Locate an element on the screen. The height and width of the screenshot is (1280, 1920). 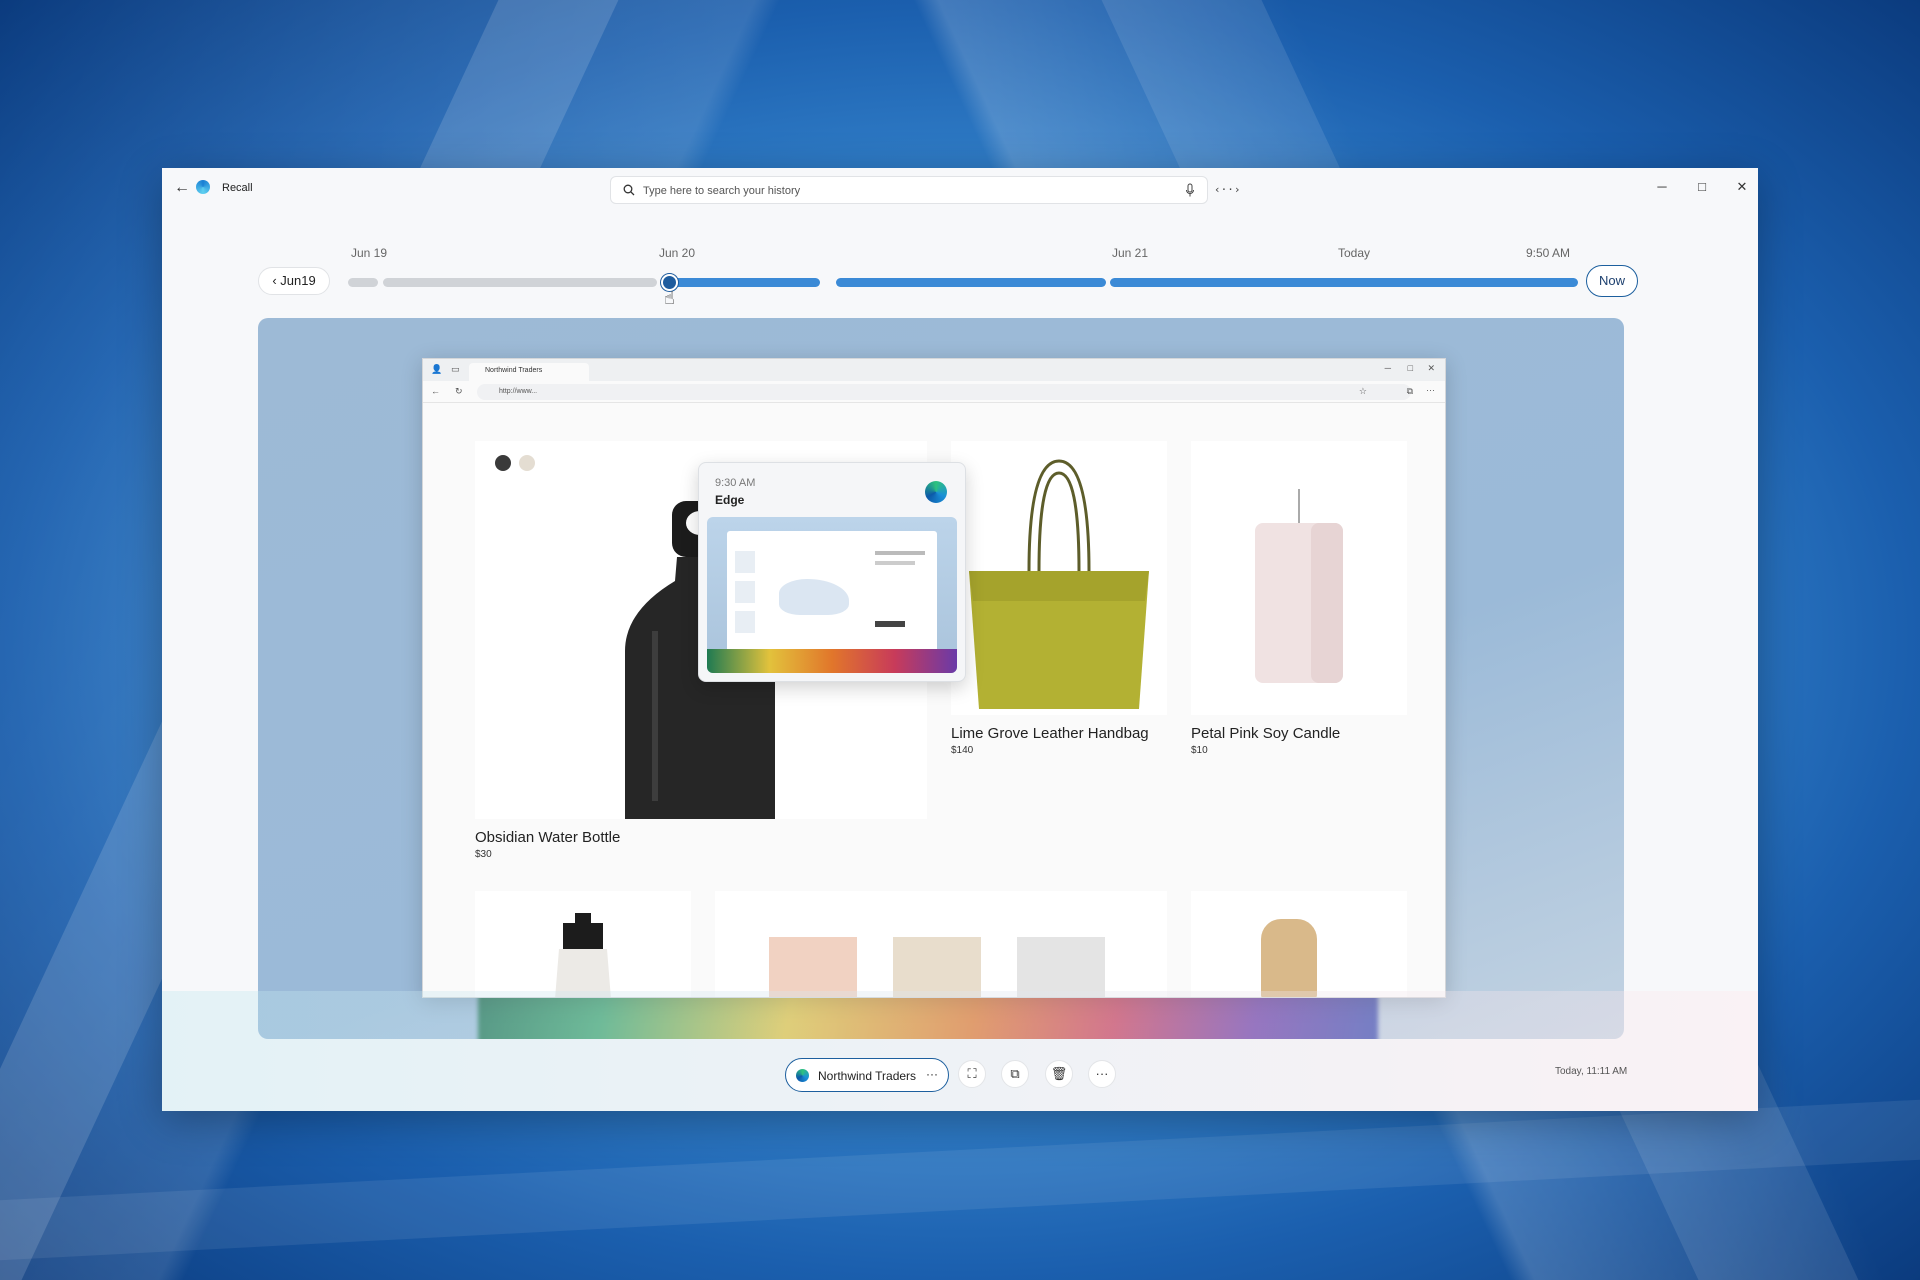
product-name: Petal Pink Soy Candle is located at coordinates (1266, 733).